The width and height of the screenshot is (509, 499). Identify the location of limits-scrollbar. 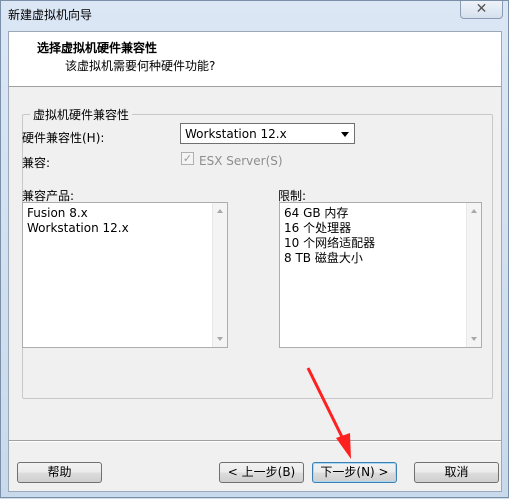
(473, 275).